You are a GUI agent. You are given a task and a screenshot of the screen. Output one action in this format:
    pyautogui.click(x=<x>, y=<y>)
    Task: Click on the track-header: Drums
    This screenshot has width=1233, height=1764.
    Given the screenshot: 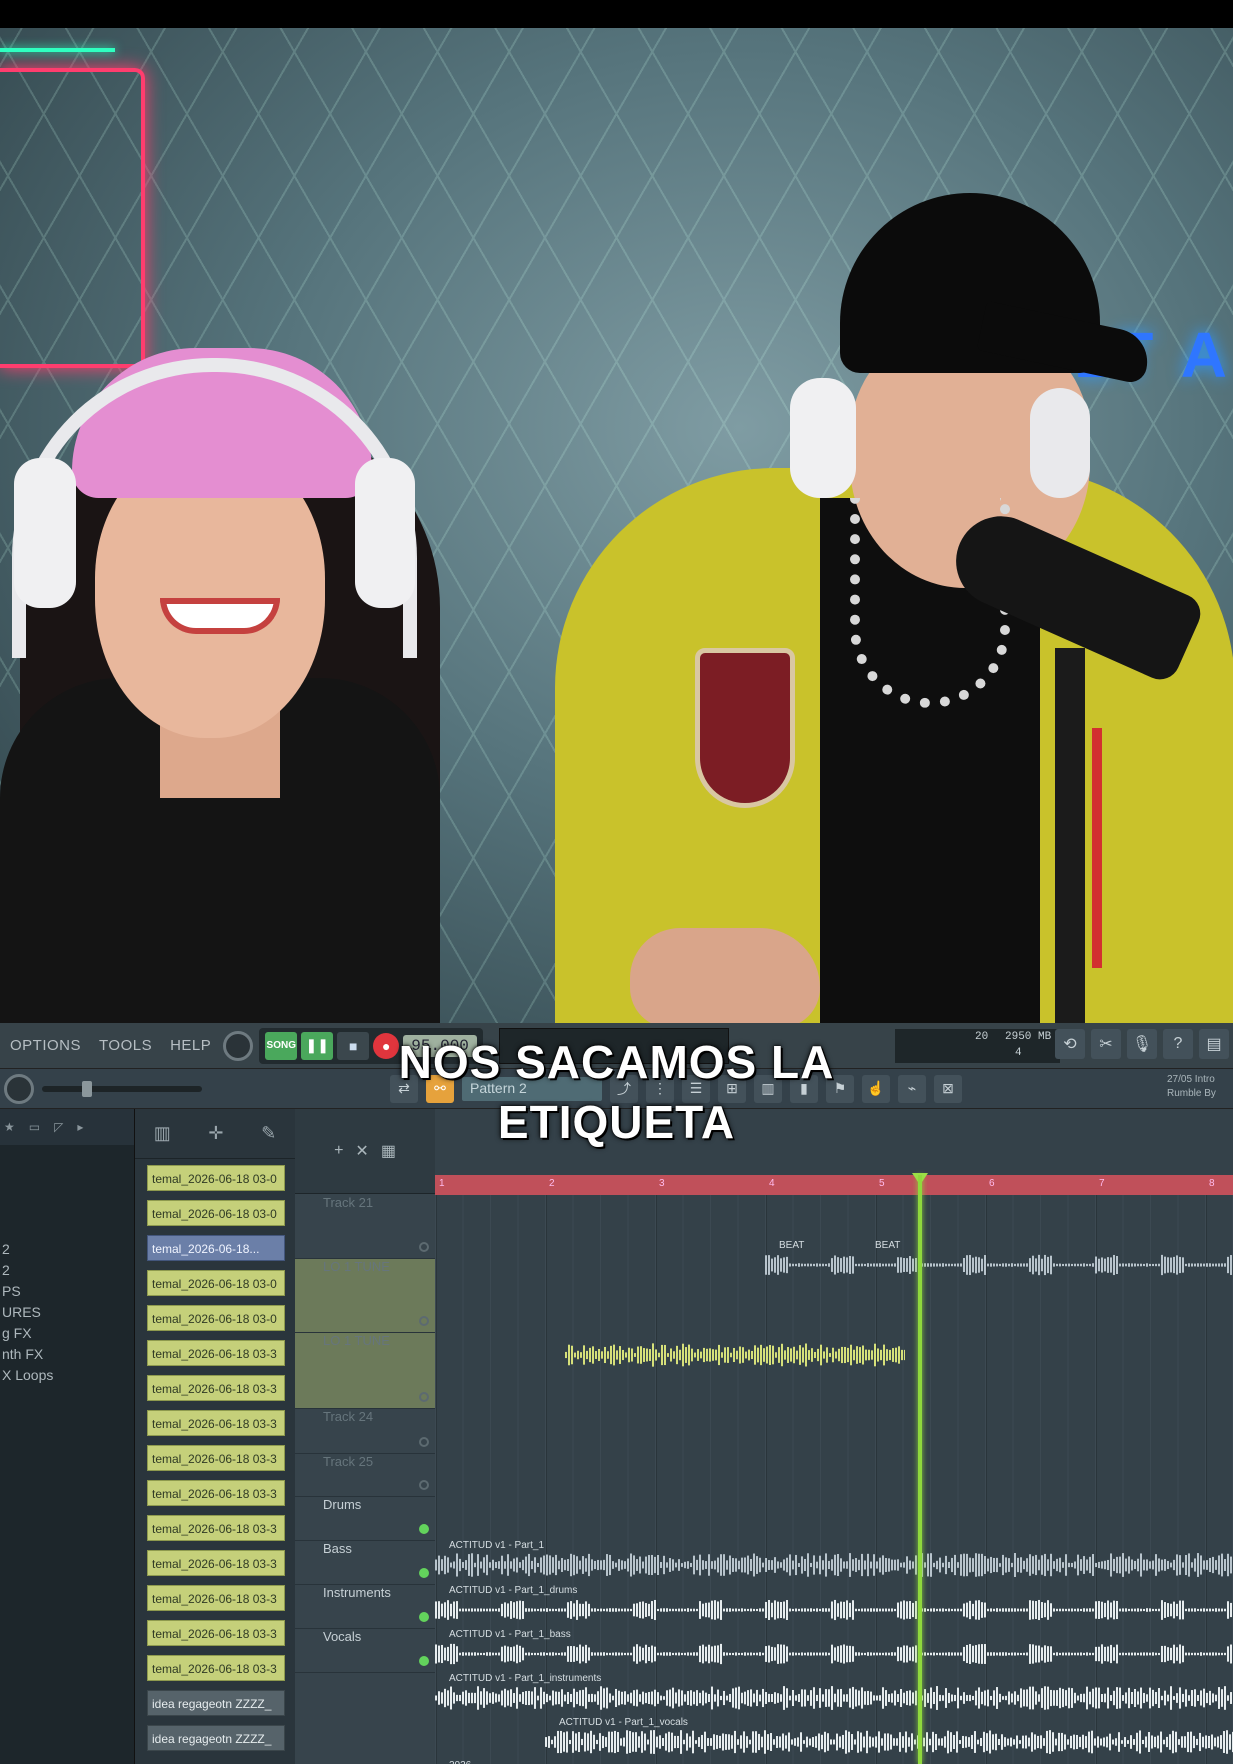 What is the action you would take?
    pyautogui.click(x=365, y=1519)
    